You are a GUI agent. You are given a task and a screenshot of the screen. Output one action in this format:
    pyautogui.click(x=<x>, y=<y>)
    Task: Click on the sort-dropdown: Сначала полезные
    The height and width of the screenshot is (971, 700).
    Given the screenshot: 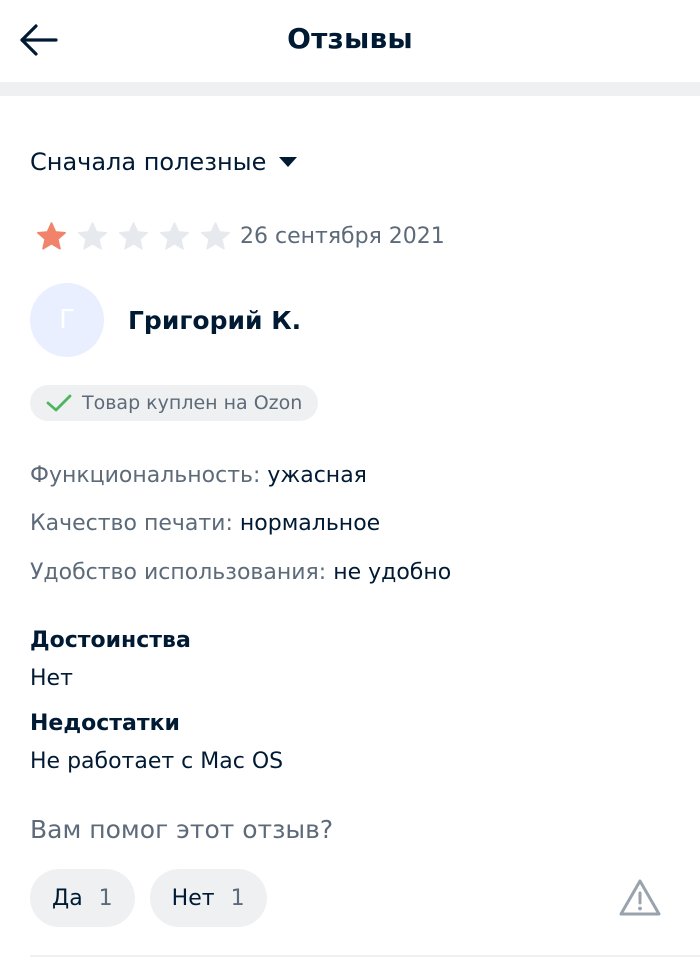 What is the action you would take?
    pyautogui.click(x=164, y=162)
    